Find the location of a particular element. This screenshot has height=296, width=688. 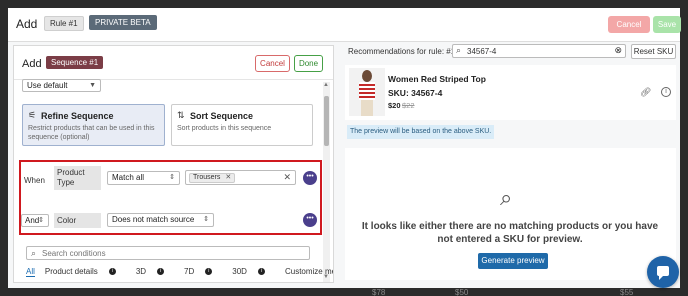

tab-30d: 30D i is located at coordinates (253, 271).